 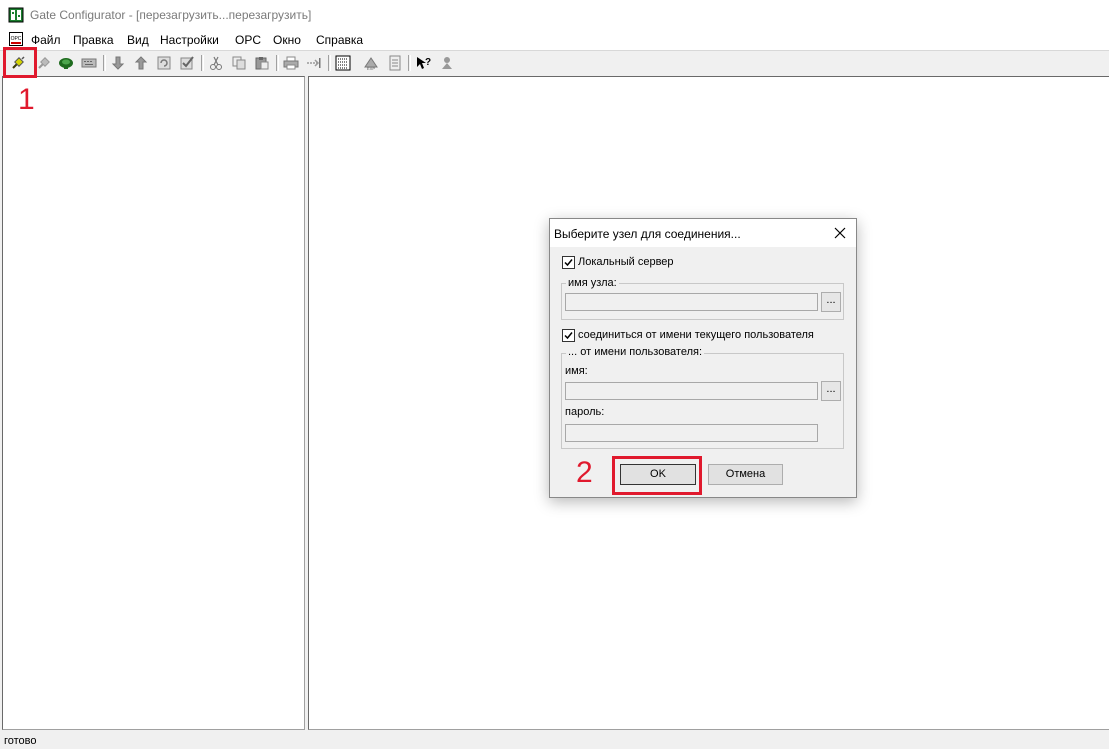 I want to click on svg-text: OPC, so click(x=16, y=39).